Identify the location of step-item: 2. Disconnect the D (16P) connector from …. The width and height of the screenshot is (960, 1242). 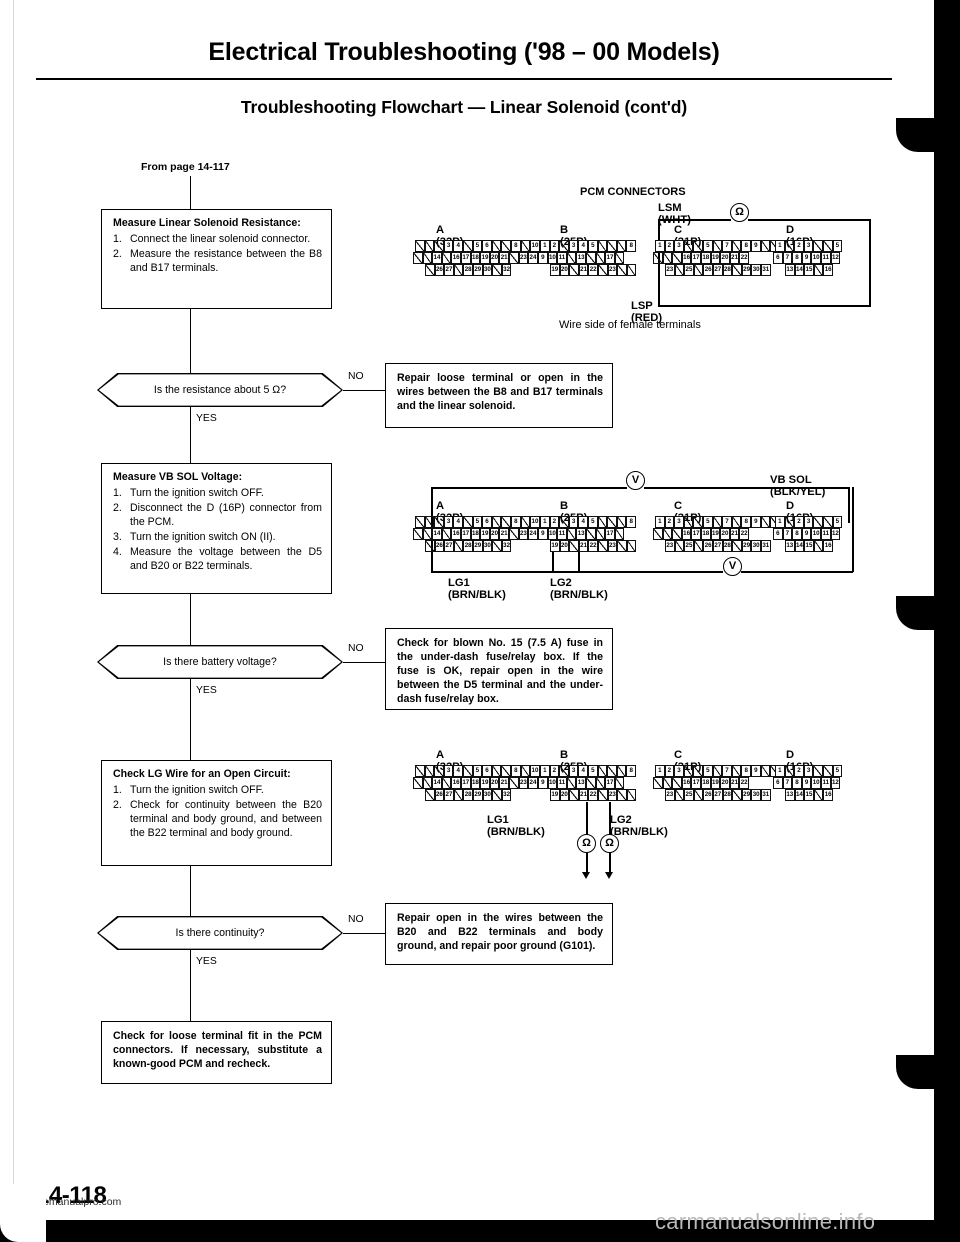
(217, 515).